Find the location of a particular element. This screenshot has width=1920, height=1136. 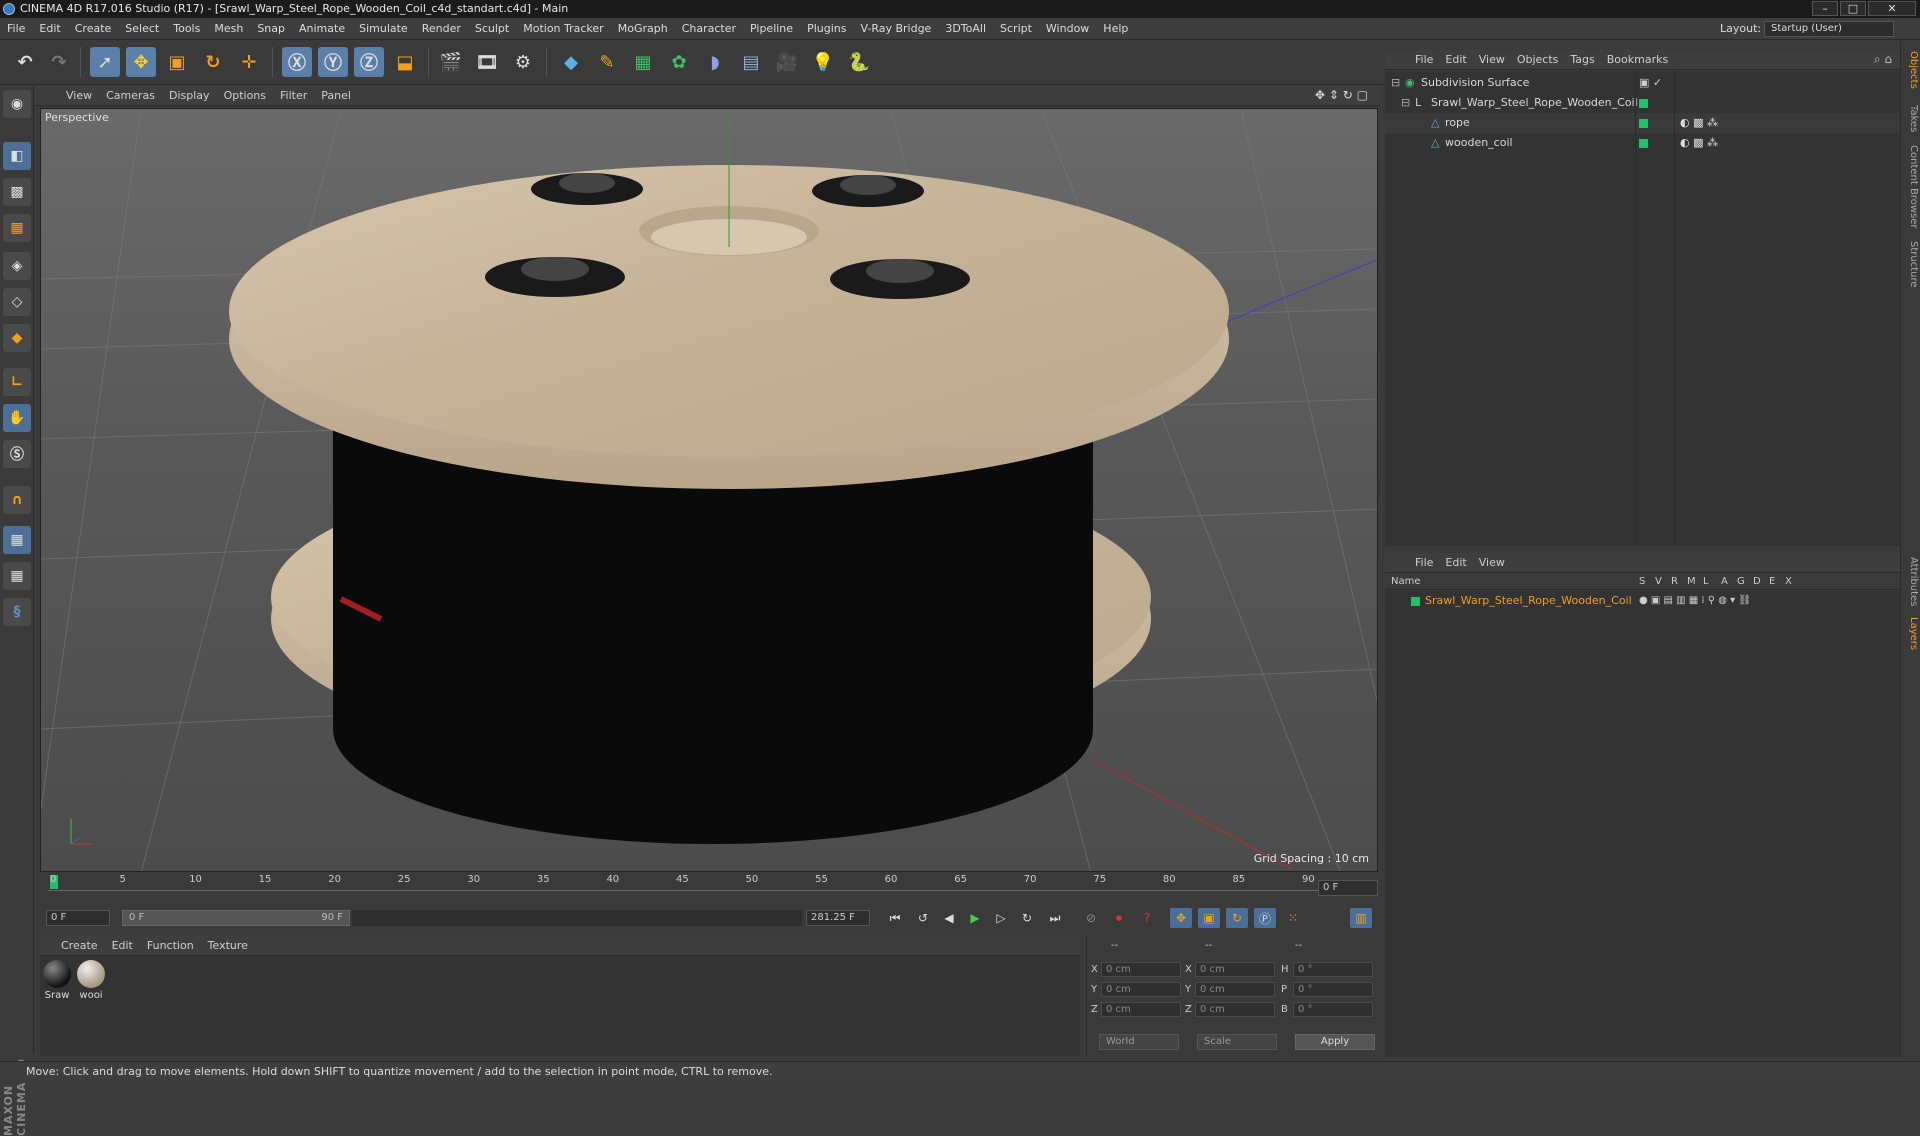

close-button: ✕ is located at coordinates (1892, 8).